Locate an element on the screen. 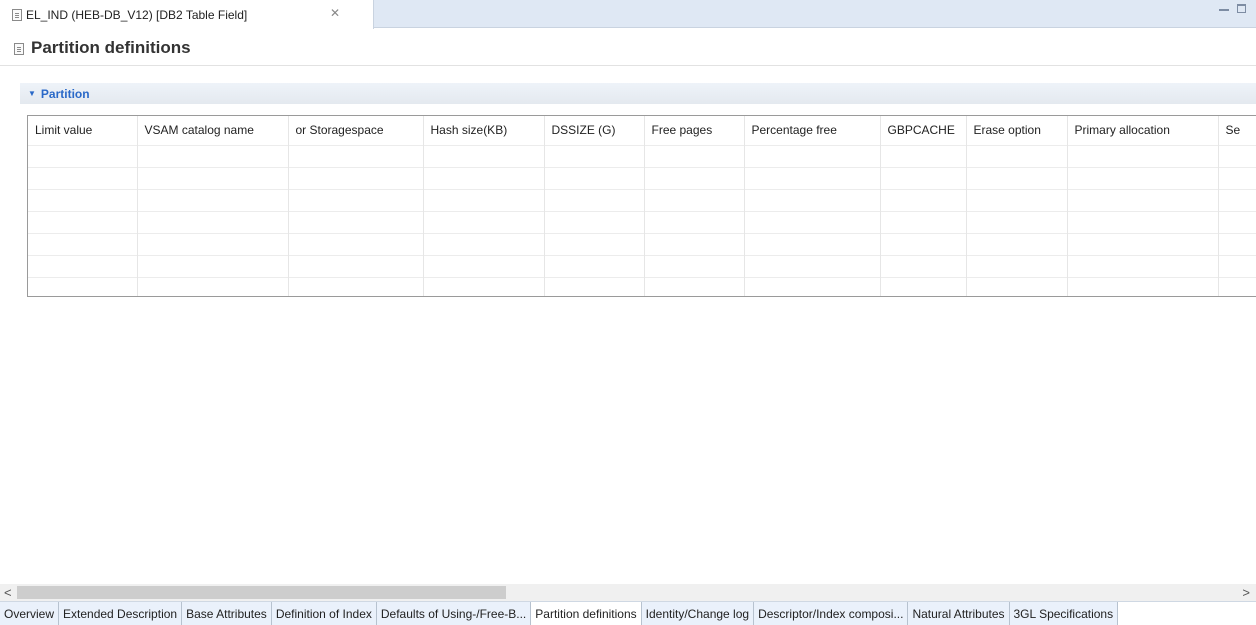  column-header: Percentage free is located at coordinates (812, 130).